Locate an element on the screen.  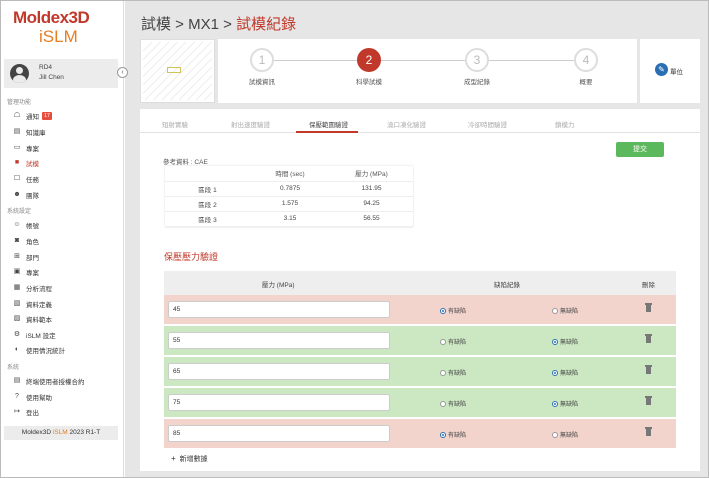
plus-icon: + is located at coordinates (173, 458).